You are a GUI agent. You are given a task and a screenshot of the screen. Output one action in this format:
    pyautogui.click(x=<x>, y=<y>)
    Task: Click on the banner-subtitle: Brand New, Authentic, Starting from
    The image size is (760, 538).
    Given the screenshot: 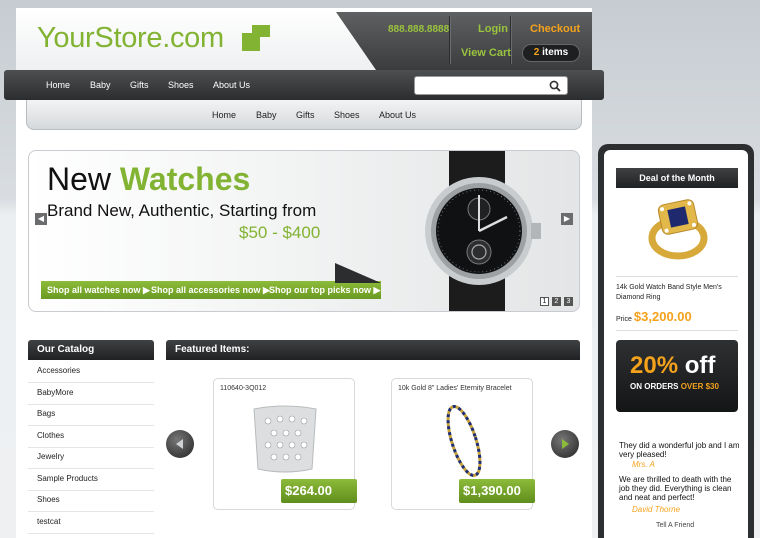 What is the action you would take?
    pyautogui.click(x=182, y=210)
    